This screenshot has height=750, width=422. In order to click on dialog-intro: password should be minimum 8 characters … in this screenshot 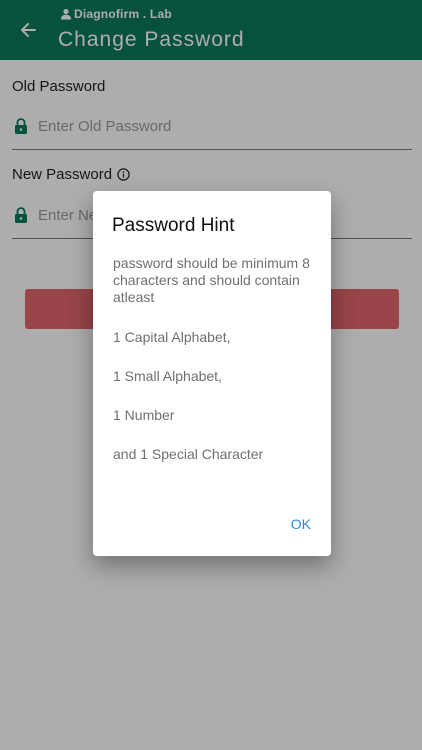, I will do `click(211, 280)`.